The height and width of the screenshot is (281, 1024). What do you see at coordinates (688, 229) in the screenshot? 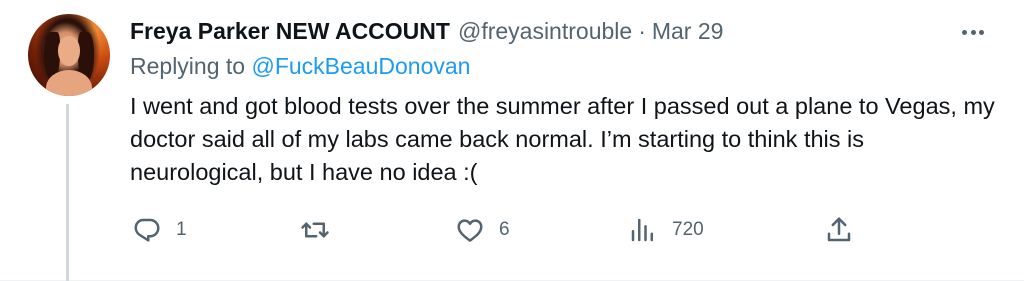
I see `view-count: 720` at bounding box center [688, 229].